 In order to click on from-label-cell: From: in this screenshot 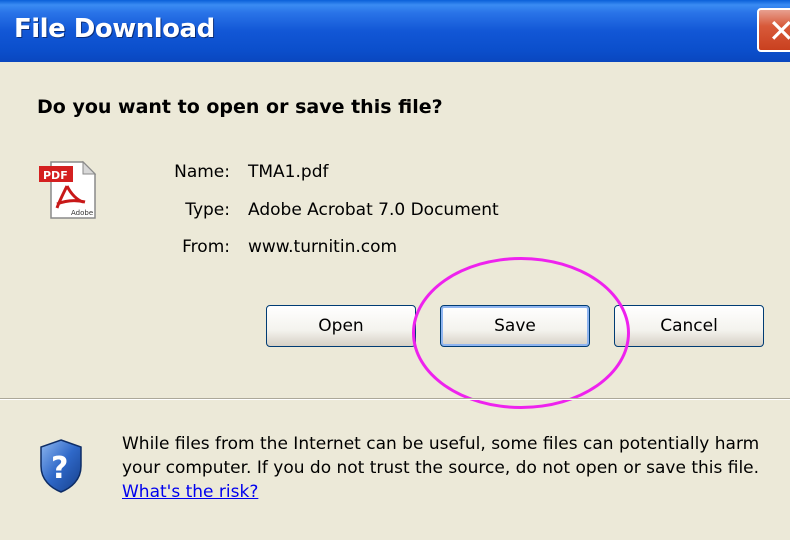, I will do `click(190, 250)`.